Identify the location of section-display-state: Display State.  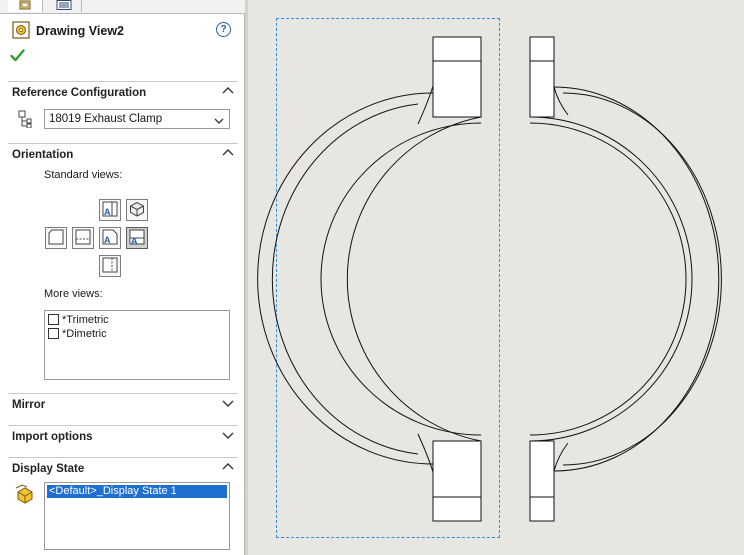
(123, 468).